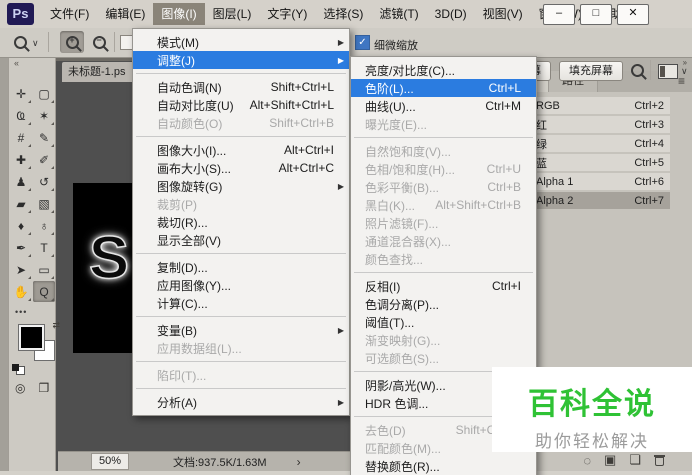 The width and height of the screenshot is (692, 475). Describe the element at coordinates (16, 63) in the screenshot. I see `collapse-panel-icon: ‹‹` at that location.